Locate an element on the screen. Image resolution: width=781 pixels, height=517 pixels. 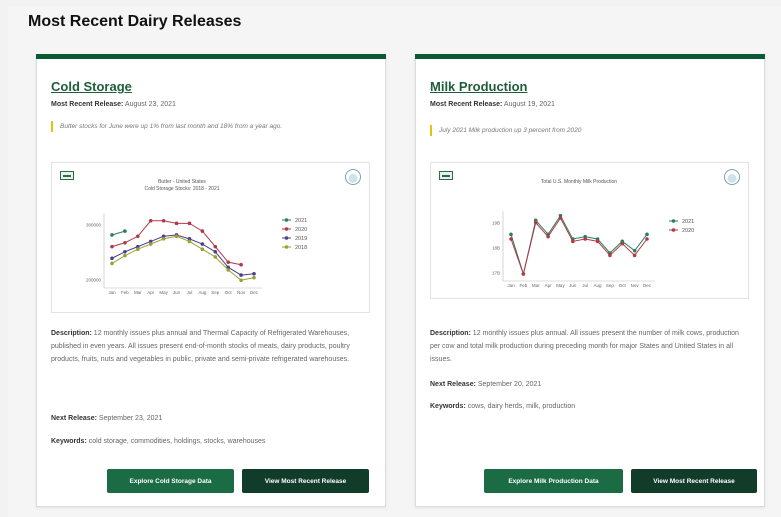
chart-subtitle: Cold Storage Stocks: 2018 - 2021 is located at coordinates (181, 189).